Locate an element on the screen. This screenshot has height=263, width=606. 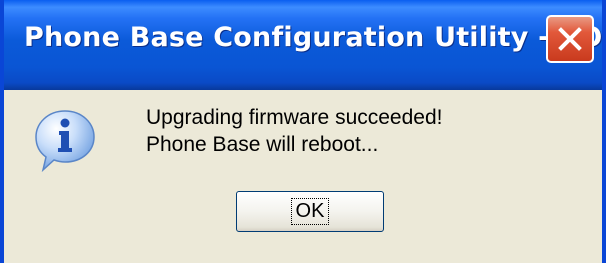
information-icon is located at coordinates (65, 141).